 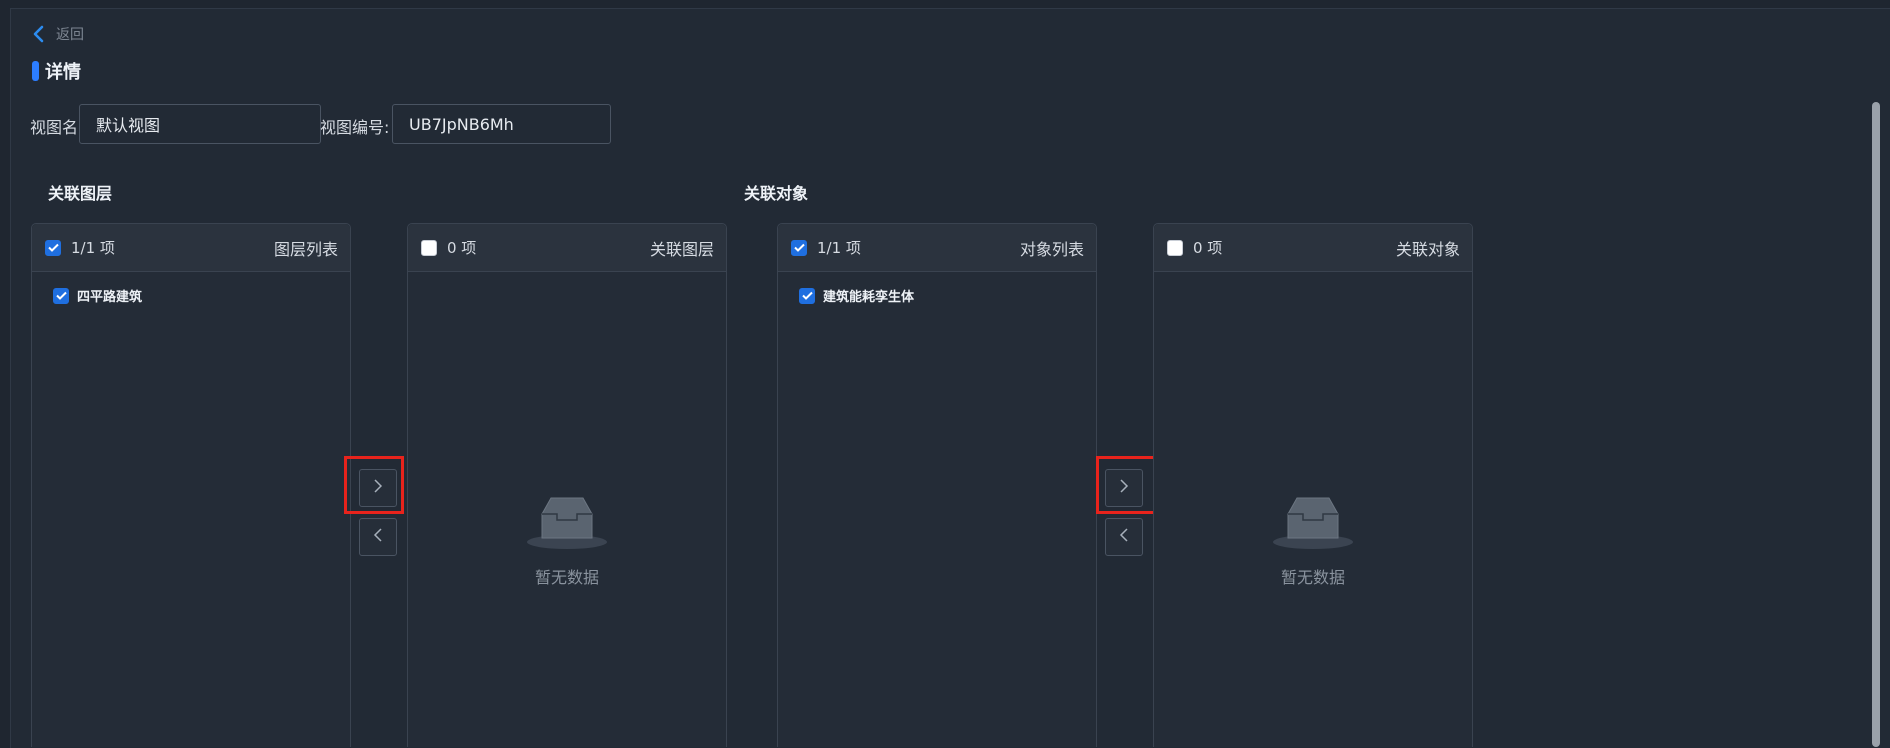 What do you see at coordinates (80, 193) in the screenshot?
I see `section-title-layers: 关联图层` at bounding box center [80, 193].